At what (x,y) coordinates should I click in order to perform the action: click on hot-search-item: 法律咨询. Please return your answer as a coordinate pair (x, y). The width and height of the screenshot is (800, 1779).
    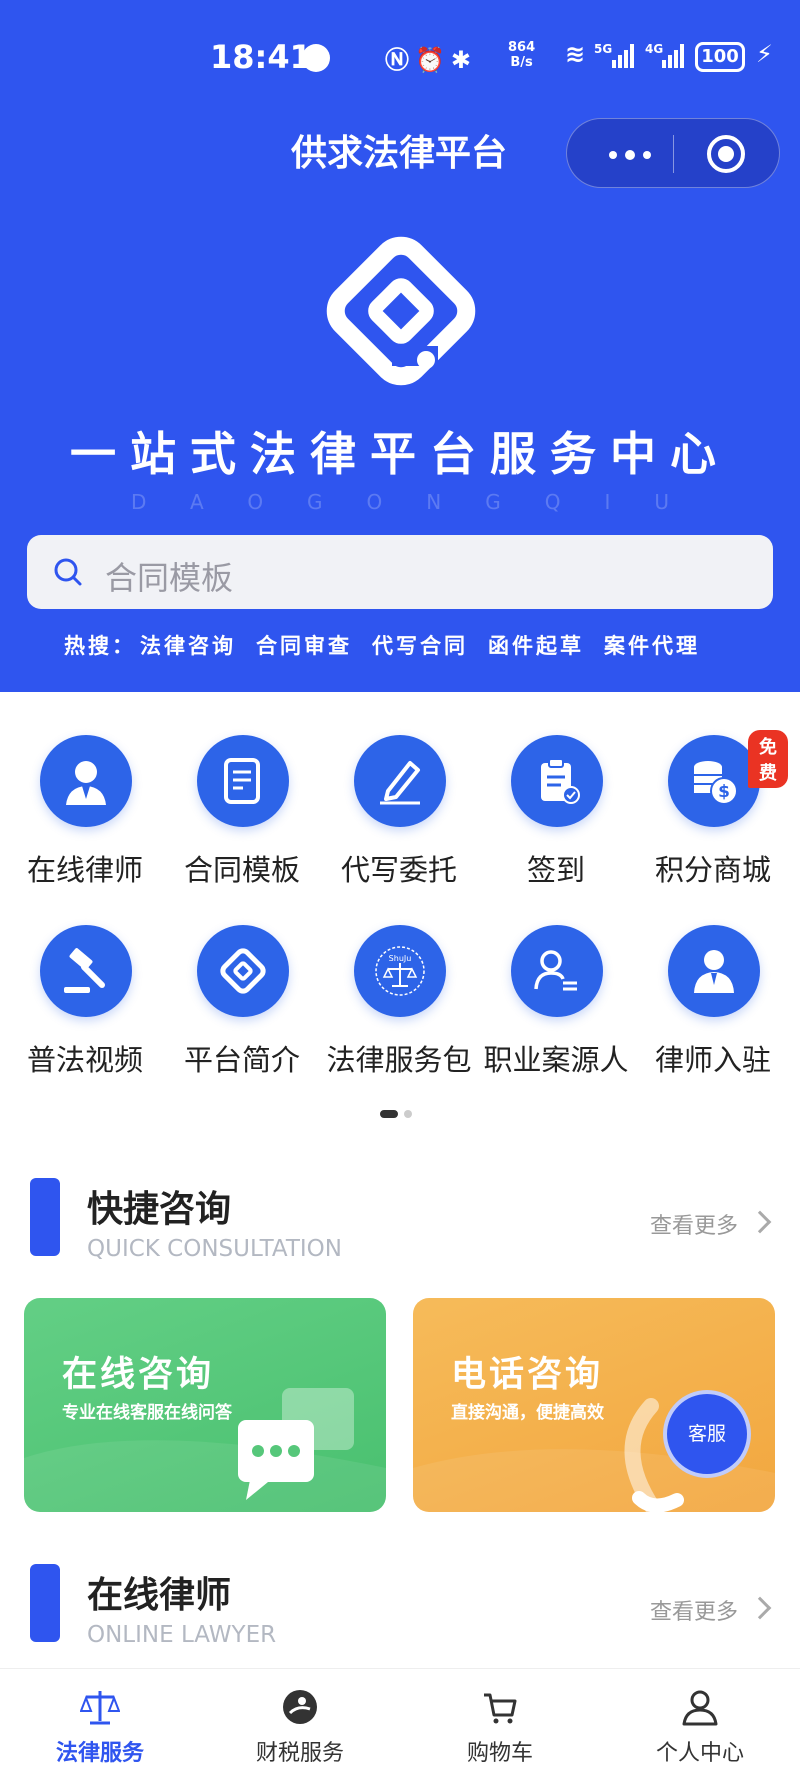
    Looking at the image, I should click on (188, 646).